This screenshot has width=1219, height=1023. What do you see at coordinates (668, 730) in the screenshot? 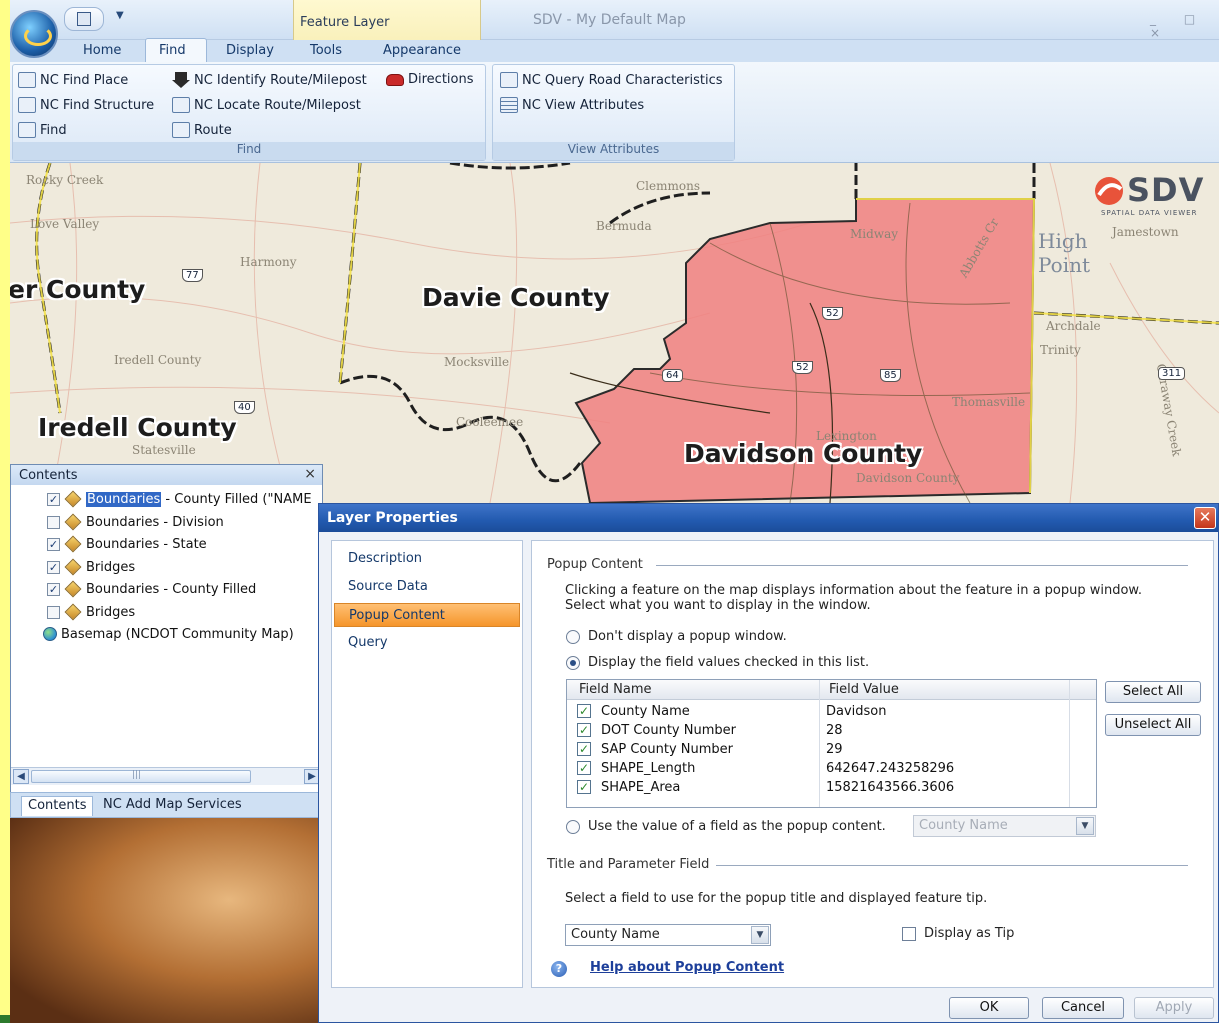
I see `field-name-cell: DOT County Number` at bounding box center [668, 730].